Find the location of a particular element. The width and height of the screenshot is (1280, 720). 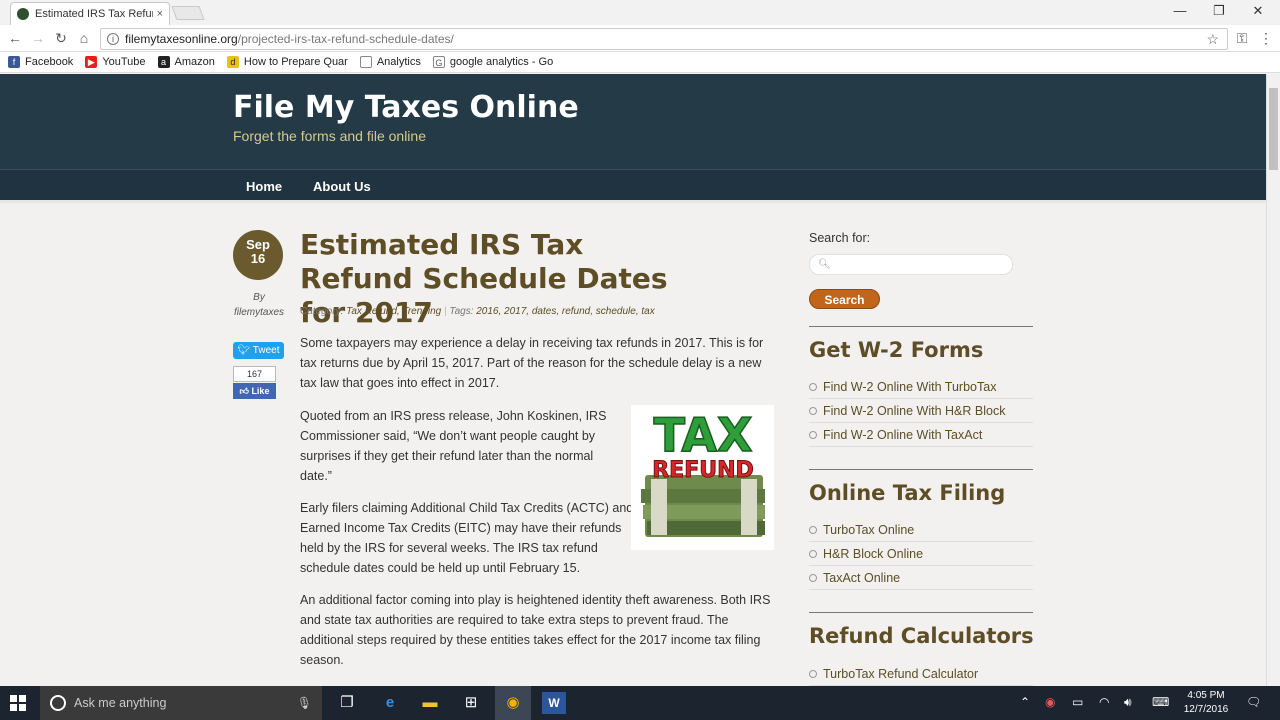

post-author: filemytaxes is located at coordinates (259, 312).